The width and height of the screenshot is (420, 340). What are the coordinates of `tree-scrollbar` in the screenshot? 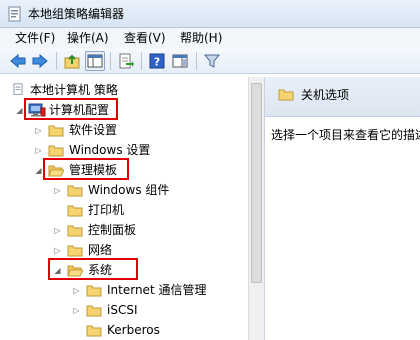 It's located at (256, 208).